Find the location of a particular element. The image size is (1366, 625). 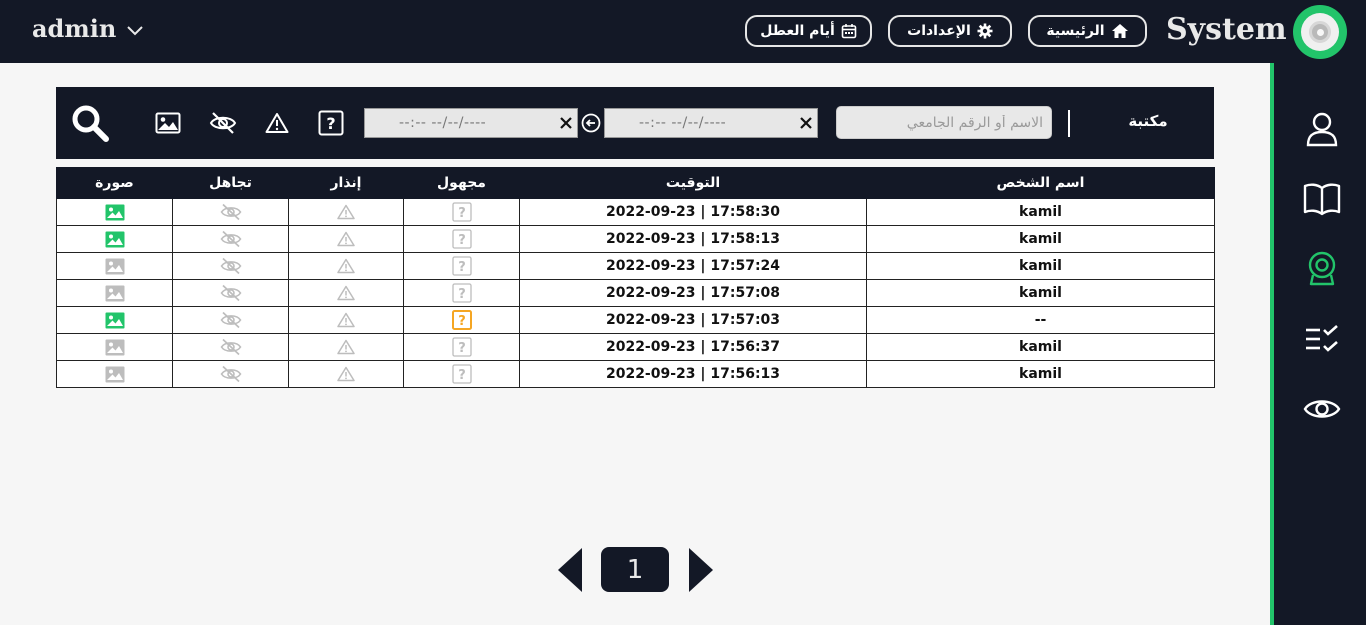

search-icon is located at coordinates (90, 123).